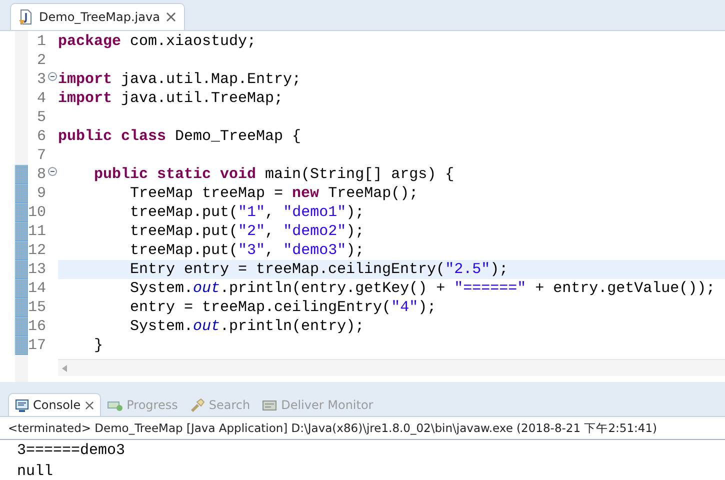  I want to click on code-text: .println(entry.getKey() +, so click(333, 288).